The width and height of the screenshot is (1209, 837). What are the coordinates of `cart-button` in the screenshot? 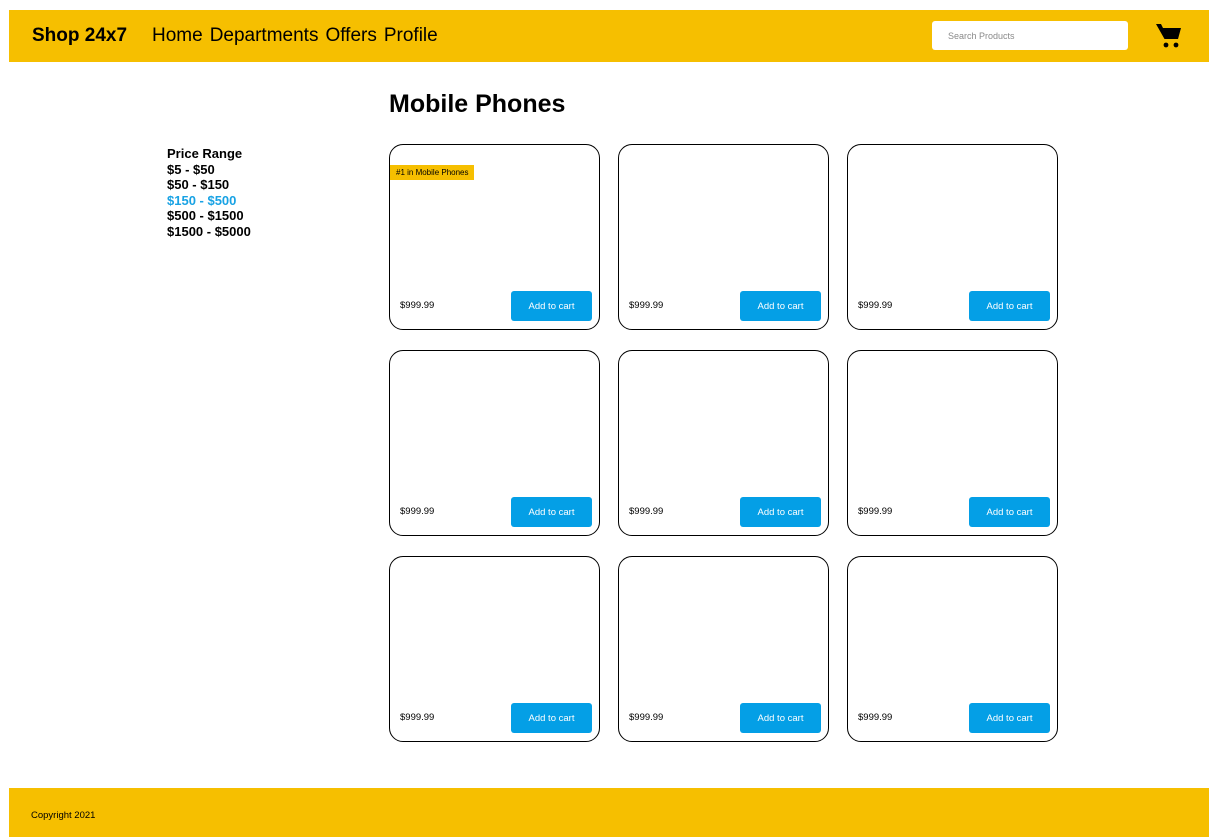 It's located at (1169, 36).